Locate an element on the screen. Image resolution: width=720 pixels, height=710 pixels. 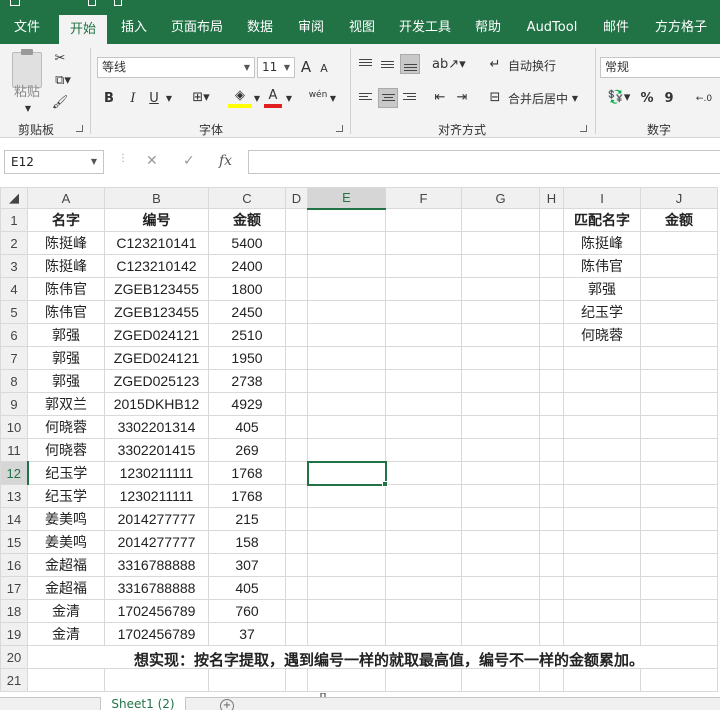
cell-j8 is located at coordinates (679, 381).